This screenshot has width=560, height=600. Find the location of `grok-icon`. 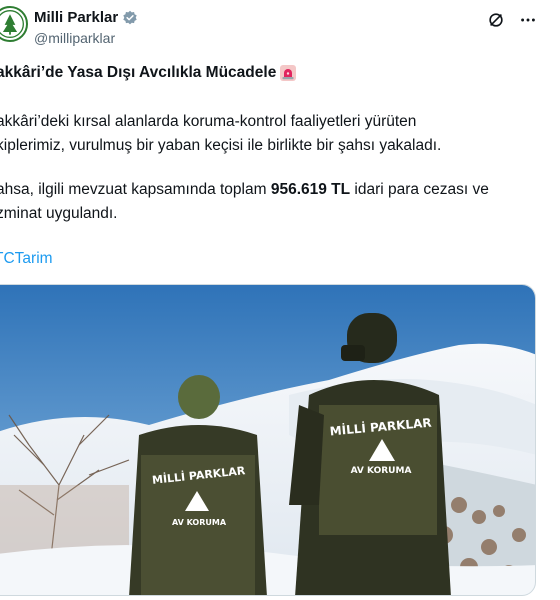

grok-icon is located at coordinates (496, 20).